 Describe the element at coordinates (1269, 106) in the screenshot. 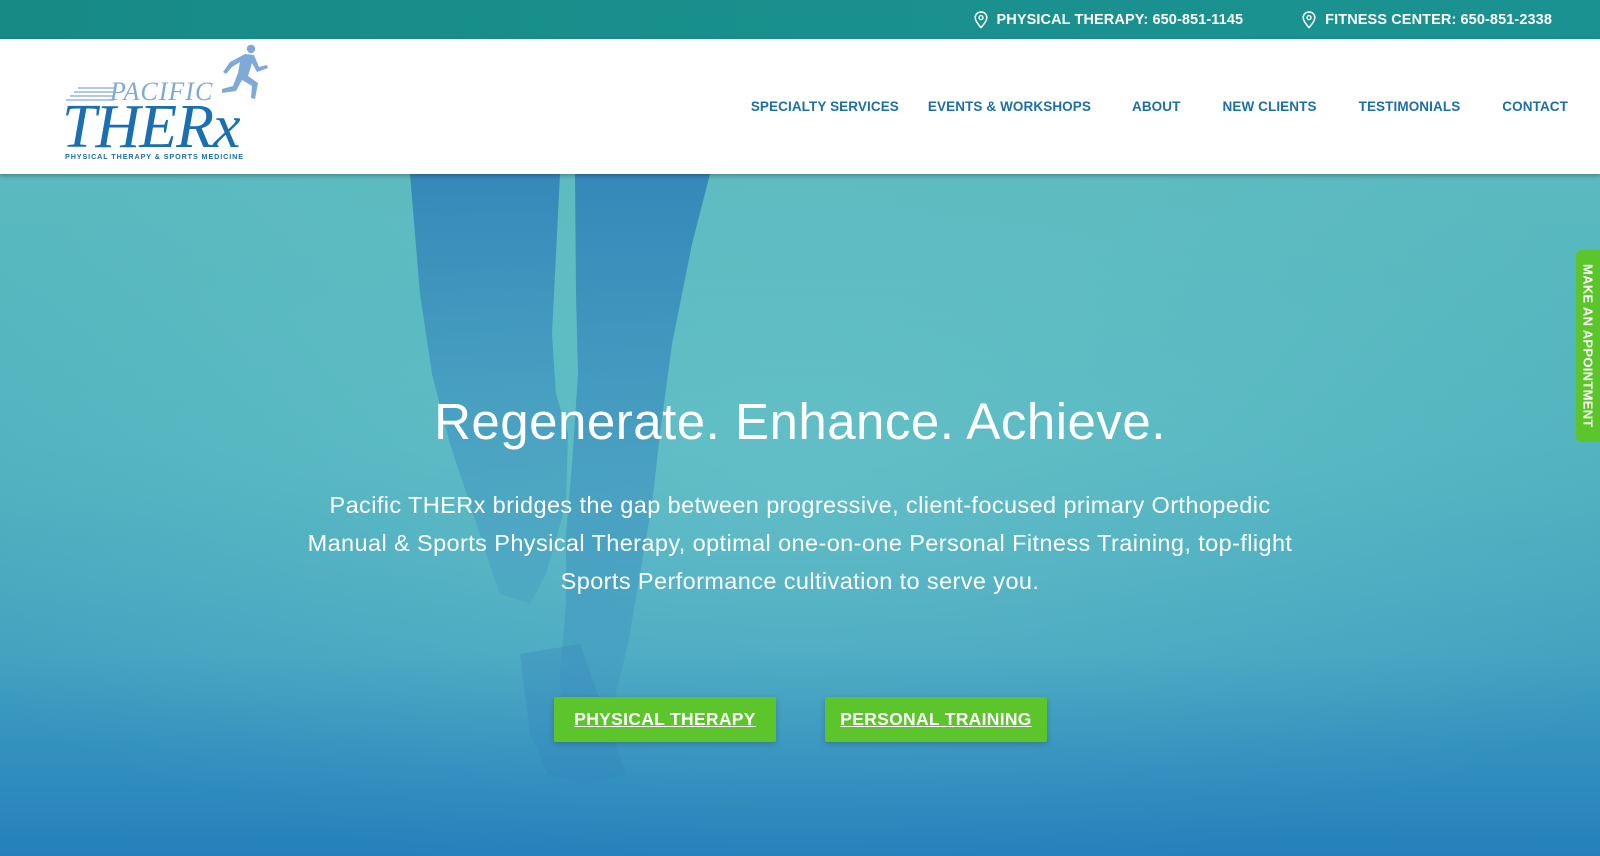

I see `nav-new-clients: NEW CLIENTS` at that location.